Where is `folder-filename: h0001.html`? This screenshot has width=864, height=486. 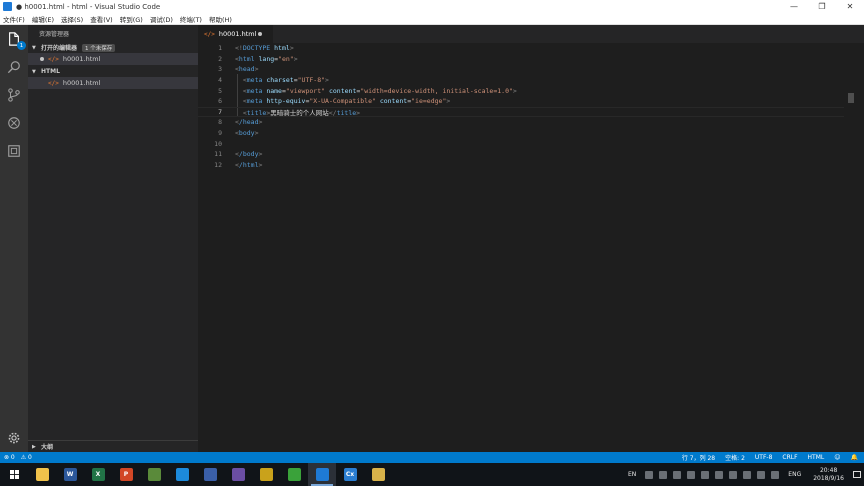
folder-filename: h0001.html is located at coordinates (81, 83).